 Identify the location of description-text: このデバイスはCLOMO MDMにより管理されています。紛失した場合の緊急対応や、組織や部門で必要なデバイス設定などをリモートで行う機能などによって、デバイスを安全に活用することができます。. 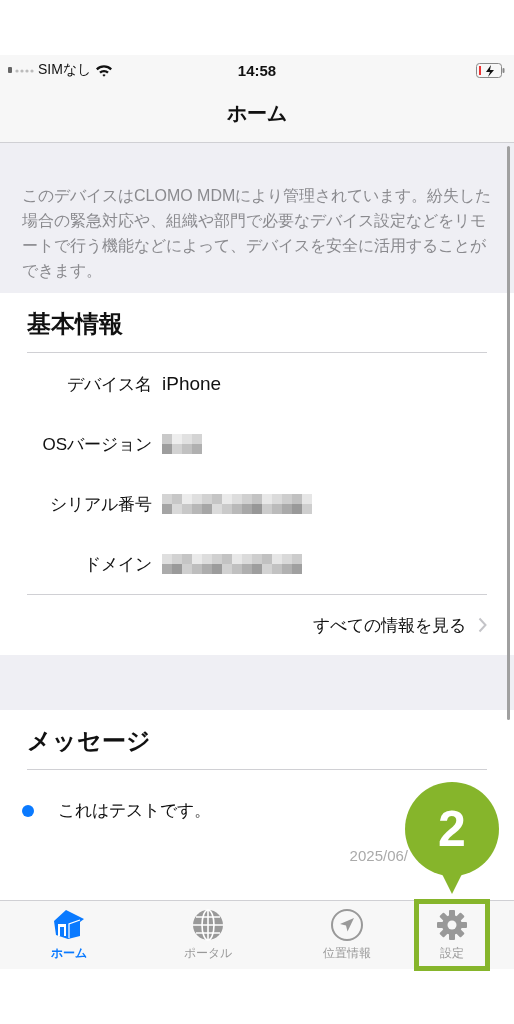
(257, 233).